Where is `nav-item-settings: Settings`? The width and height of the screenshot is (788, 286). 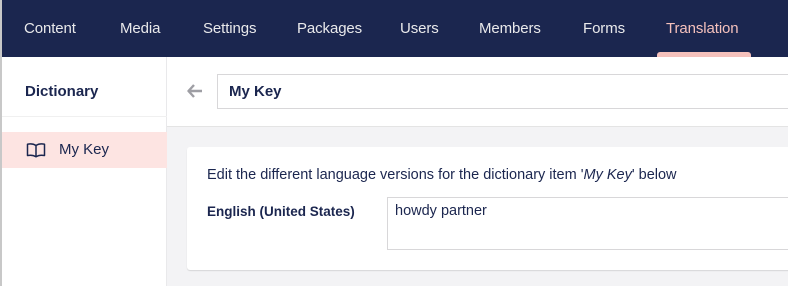
nav-item-settings: Settings is located at coordinates (230, 28).